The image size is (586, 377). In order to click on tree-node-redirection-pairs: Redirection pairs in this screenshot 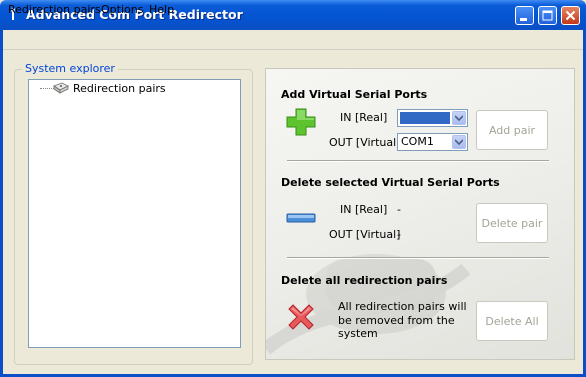, I will do `click(119, 88)`.